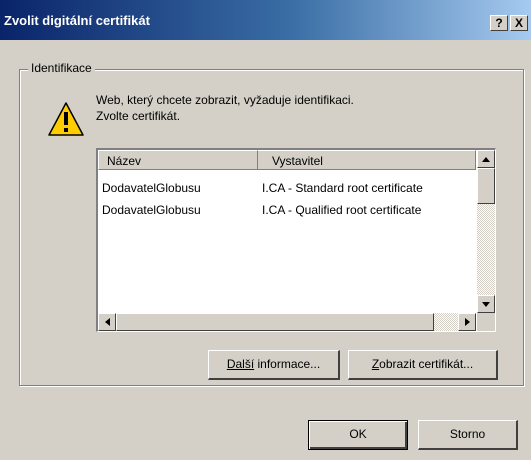 Image resolution: width=531 pixels, height=460 pixels. Describe the element at coordinates (275, 322) in the screenshot. I see `horizontal-scroll-thumb` at that location.